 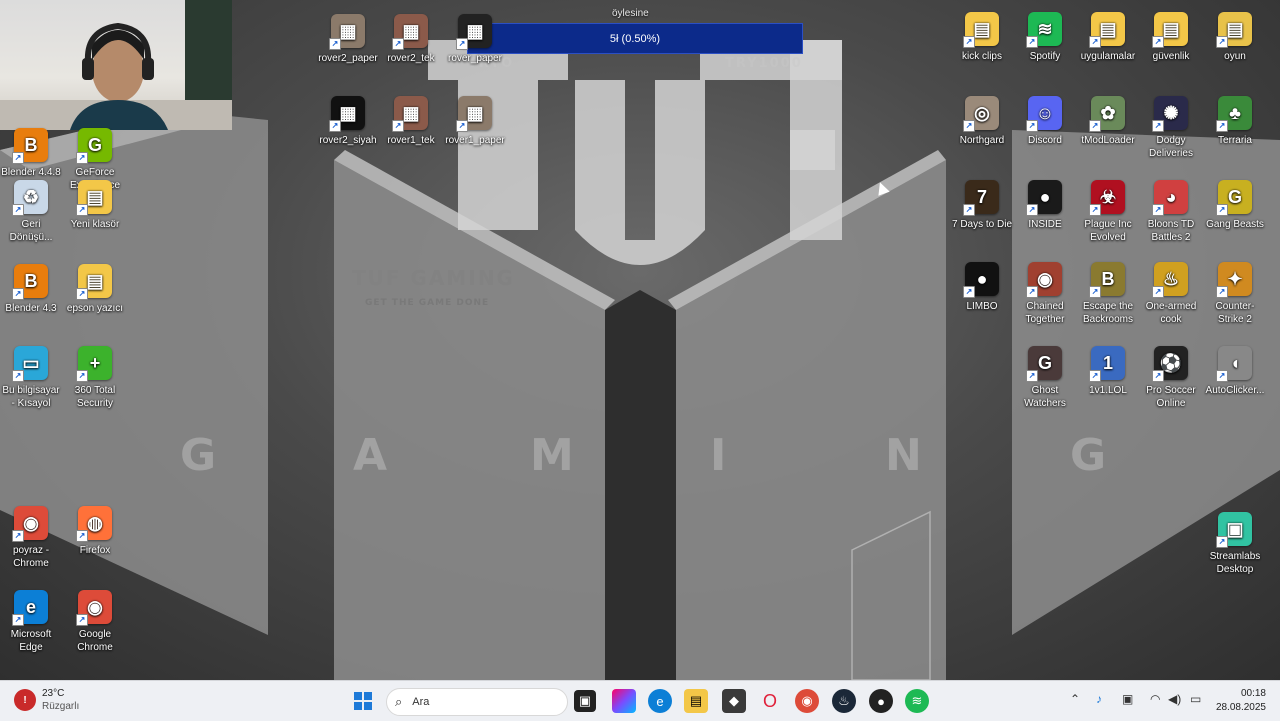 I want to click on tray-app-icon: ▣, so click(x=1127, y=699).